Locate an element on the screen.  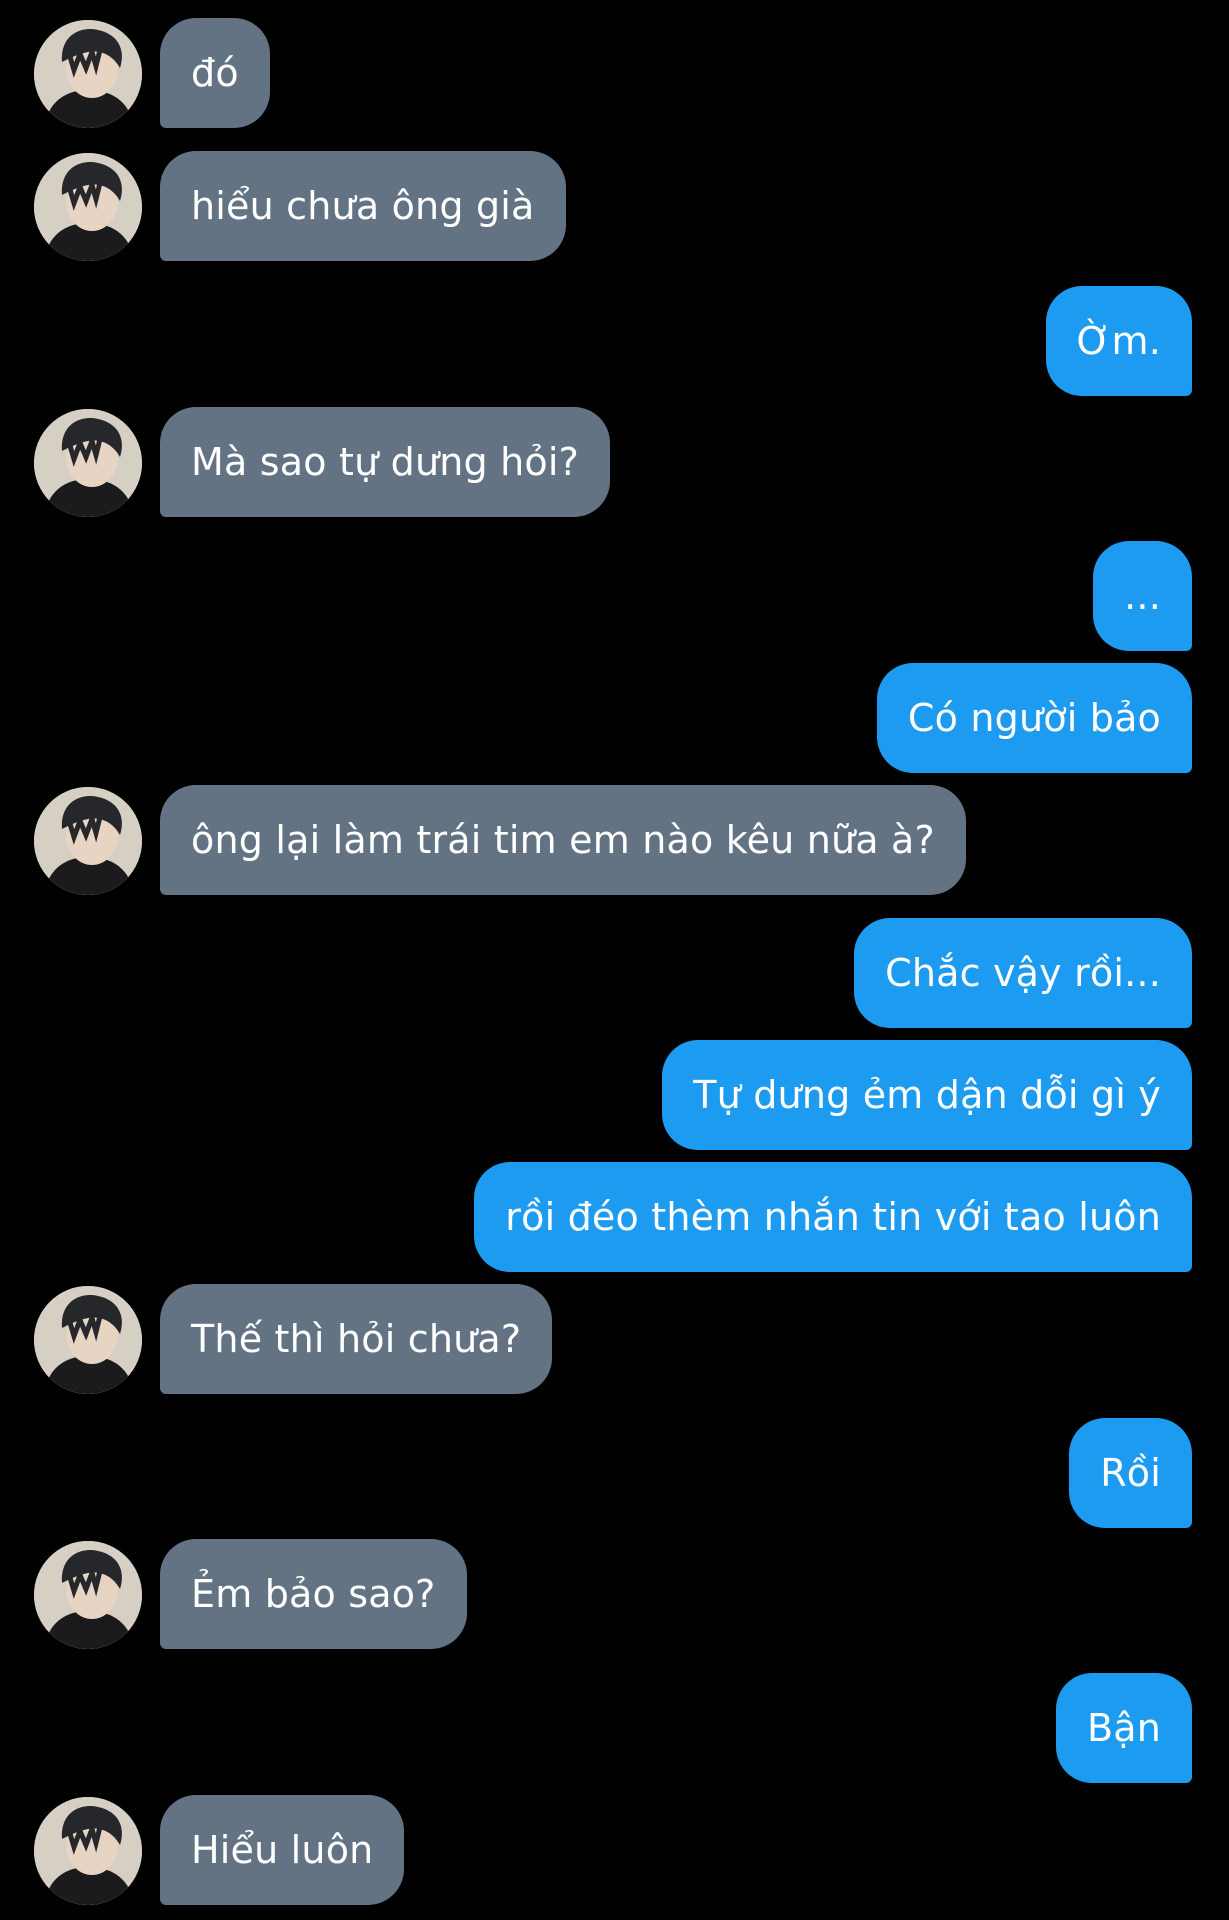
message-row-incoming: Ẻm bảo sao? is located at coordinates (614, 1594).